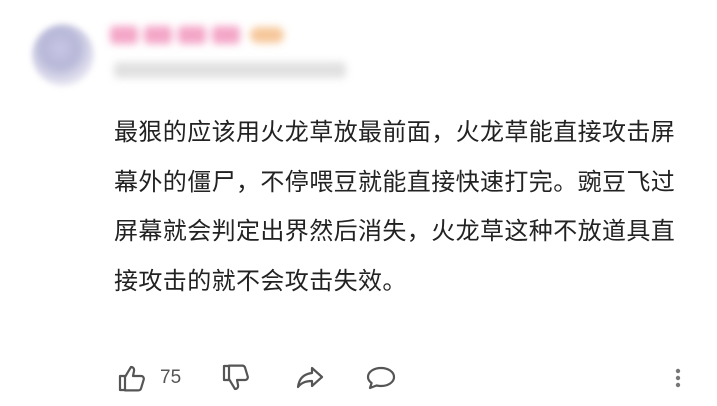 The height and width of the screenshot is (406, 717). Describe the element at coordinates (406, 378) in the screenshot. I see `comment-actions: 75` at that location.